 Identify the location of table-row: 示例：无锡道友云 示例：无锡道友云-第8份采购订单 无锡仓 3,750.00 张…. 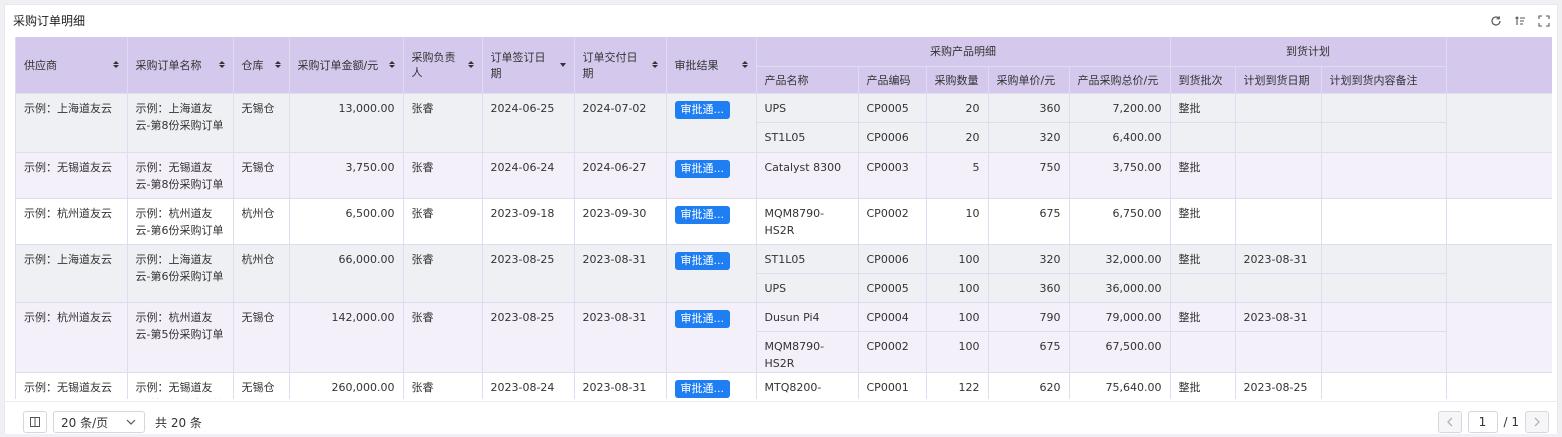
(784, 175).